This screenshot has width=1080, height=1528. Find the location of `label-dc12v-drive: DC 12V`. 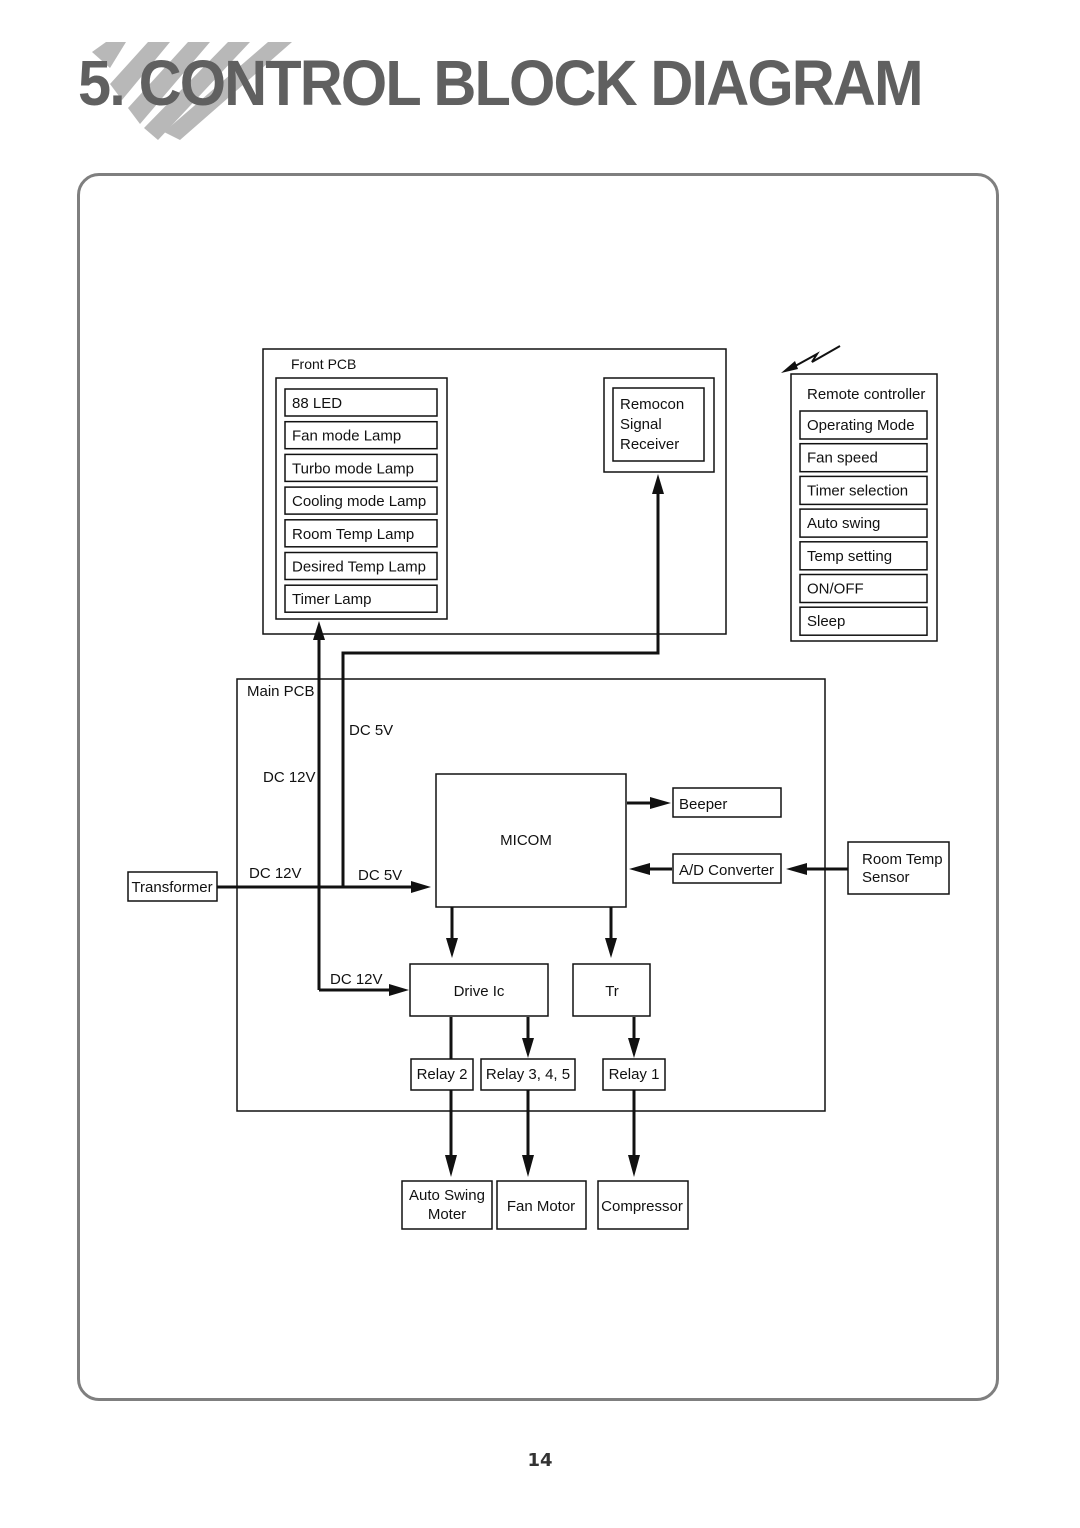

label-dc12v-drive: DC 12V is located at coordinates (356, 979).